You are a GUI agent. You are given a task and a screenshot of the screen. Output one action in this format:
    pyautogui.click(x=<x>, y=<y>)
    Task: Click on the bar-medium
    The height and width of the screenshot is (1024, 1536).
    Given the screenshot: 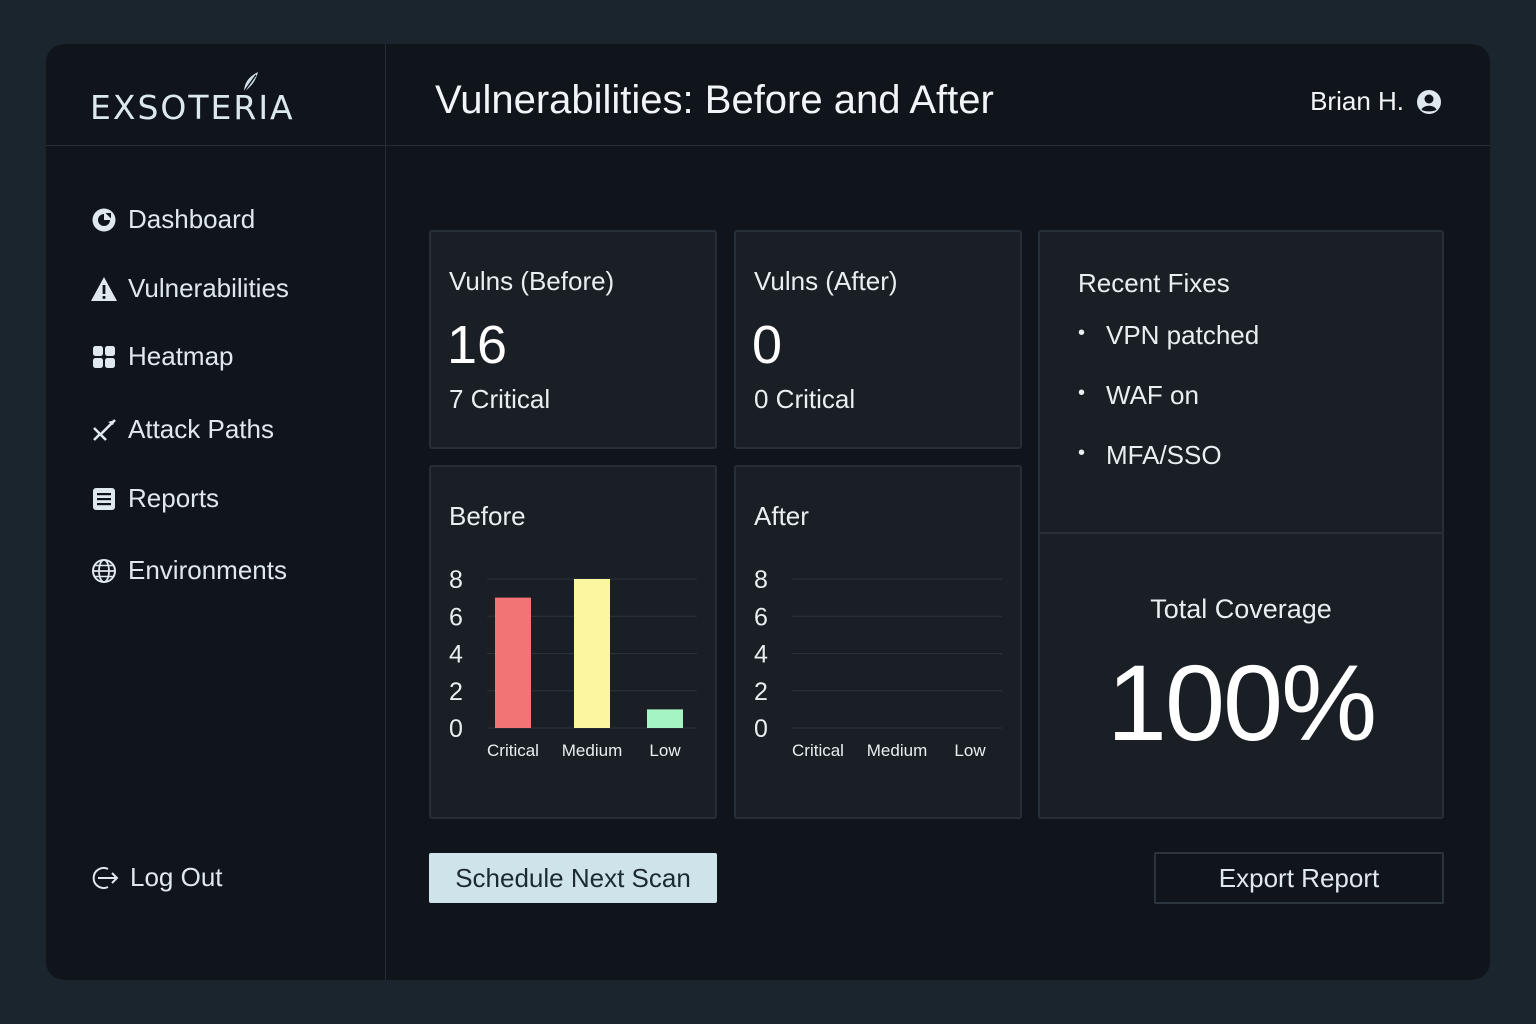 What is the action you would take?
    pyautogui.click(x=592, y=653)
    